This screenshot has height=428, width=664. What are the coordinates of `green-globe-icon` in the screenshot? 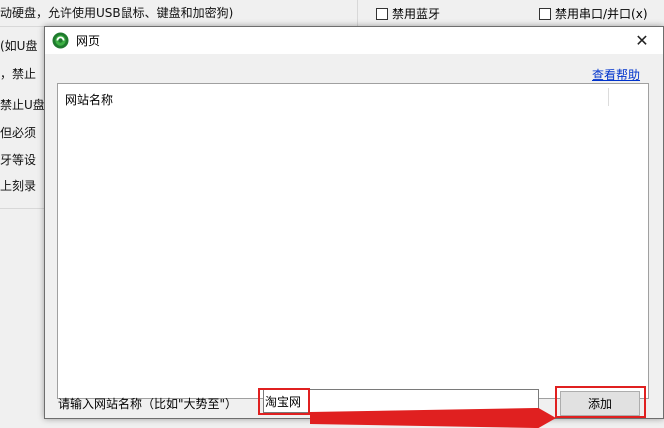 It's located at (60, 40).